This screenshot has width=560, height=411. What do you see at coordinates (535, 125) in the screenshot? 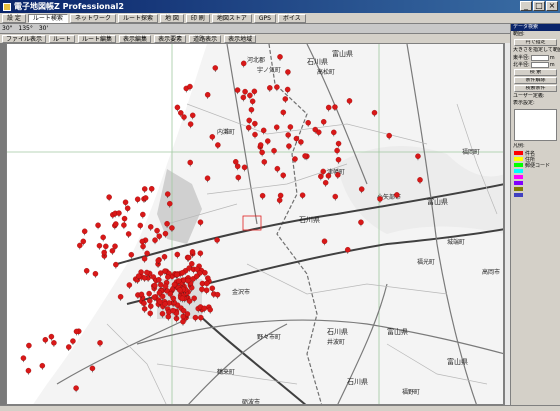
I see `result-list` at bounding box center [535, 125].